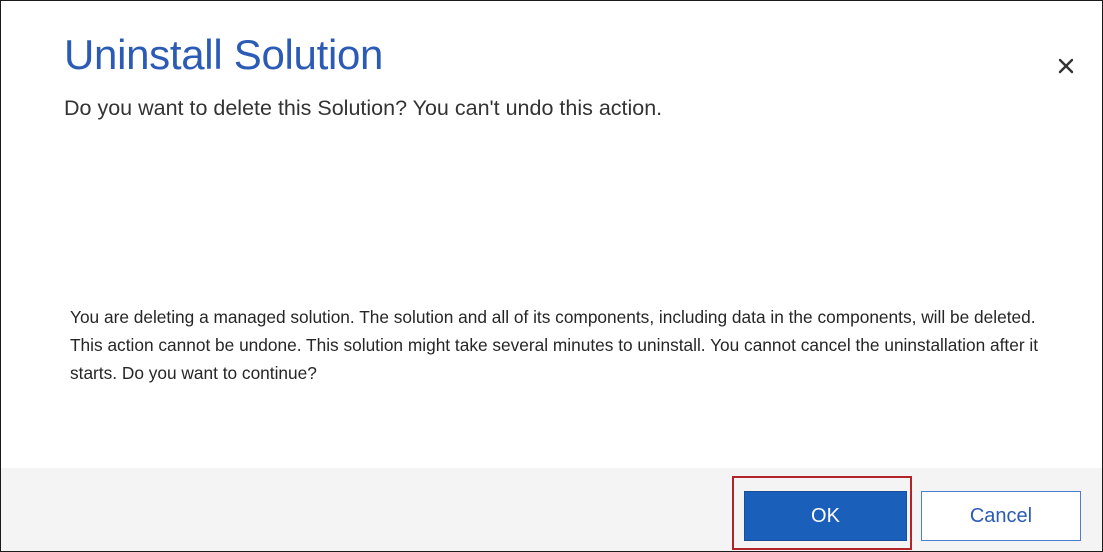 This screenshot has height=552, width=1103. What do you see at coordinates (224, 54) in the screenshot?
I see `dialog-title: Uninstall Solution` at bounding box center [224, 54].